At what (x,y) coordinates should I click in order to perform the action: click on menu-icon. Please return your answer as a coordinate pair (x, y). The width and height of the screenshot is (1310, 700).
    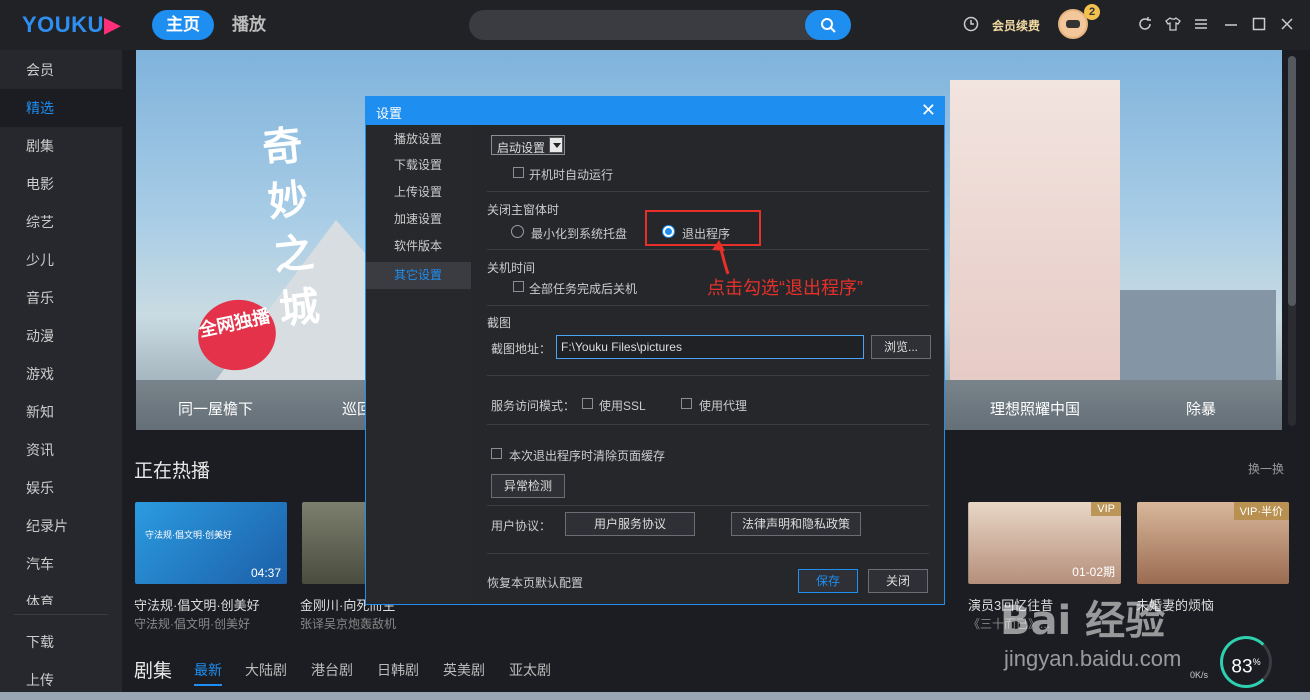
    Looking at the image, I should click on (1201, 24).